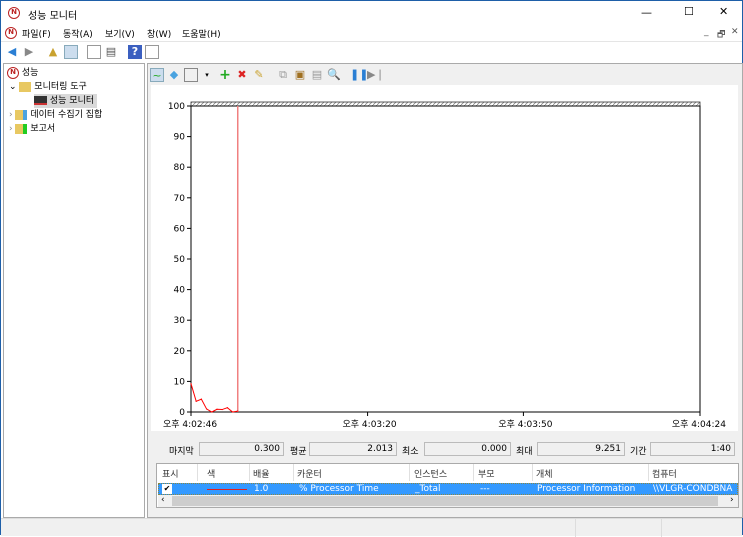 The image size is (743, 537). Describe the element at coordinates (309, 473) in the screenshot. I see `header-counter: 카운터` at that location.